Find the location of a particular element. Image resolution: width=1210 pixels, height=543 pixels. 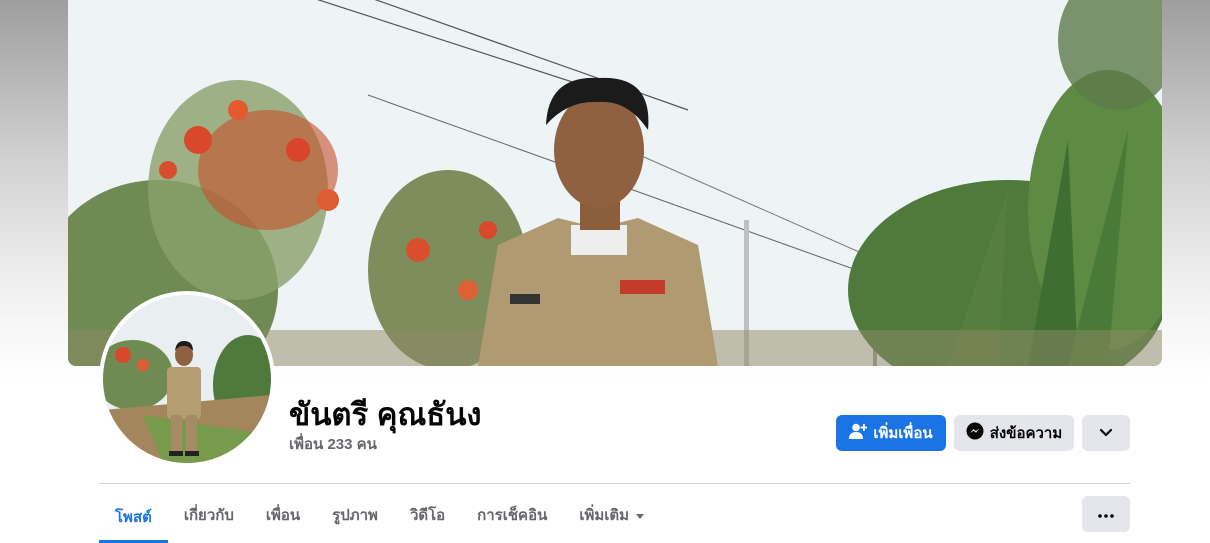

send-message-button: ส่งข้อความ is located at coordinates (1014, 433).